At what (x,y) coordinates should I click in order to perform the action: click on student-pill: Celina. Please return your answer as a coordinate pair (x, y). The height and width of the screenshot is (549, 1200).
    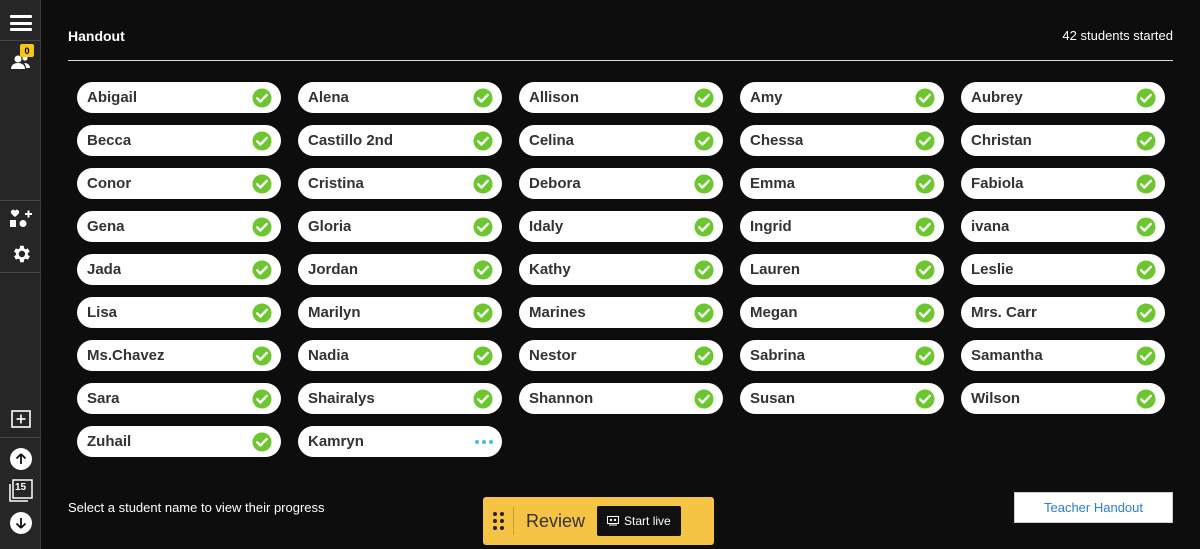
    Looking at the image, I should click on (621, 140).